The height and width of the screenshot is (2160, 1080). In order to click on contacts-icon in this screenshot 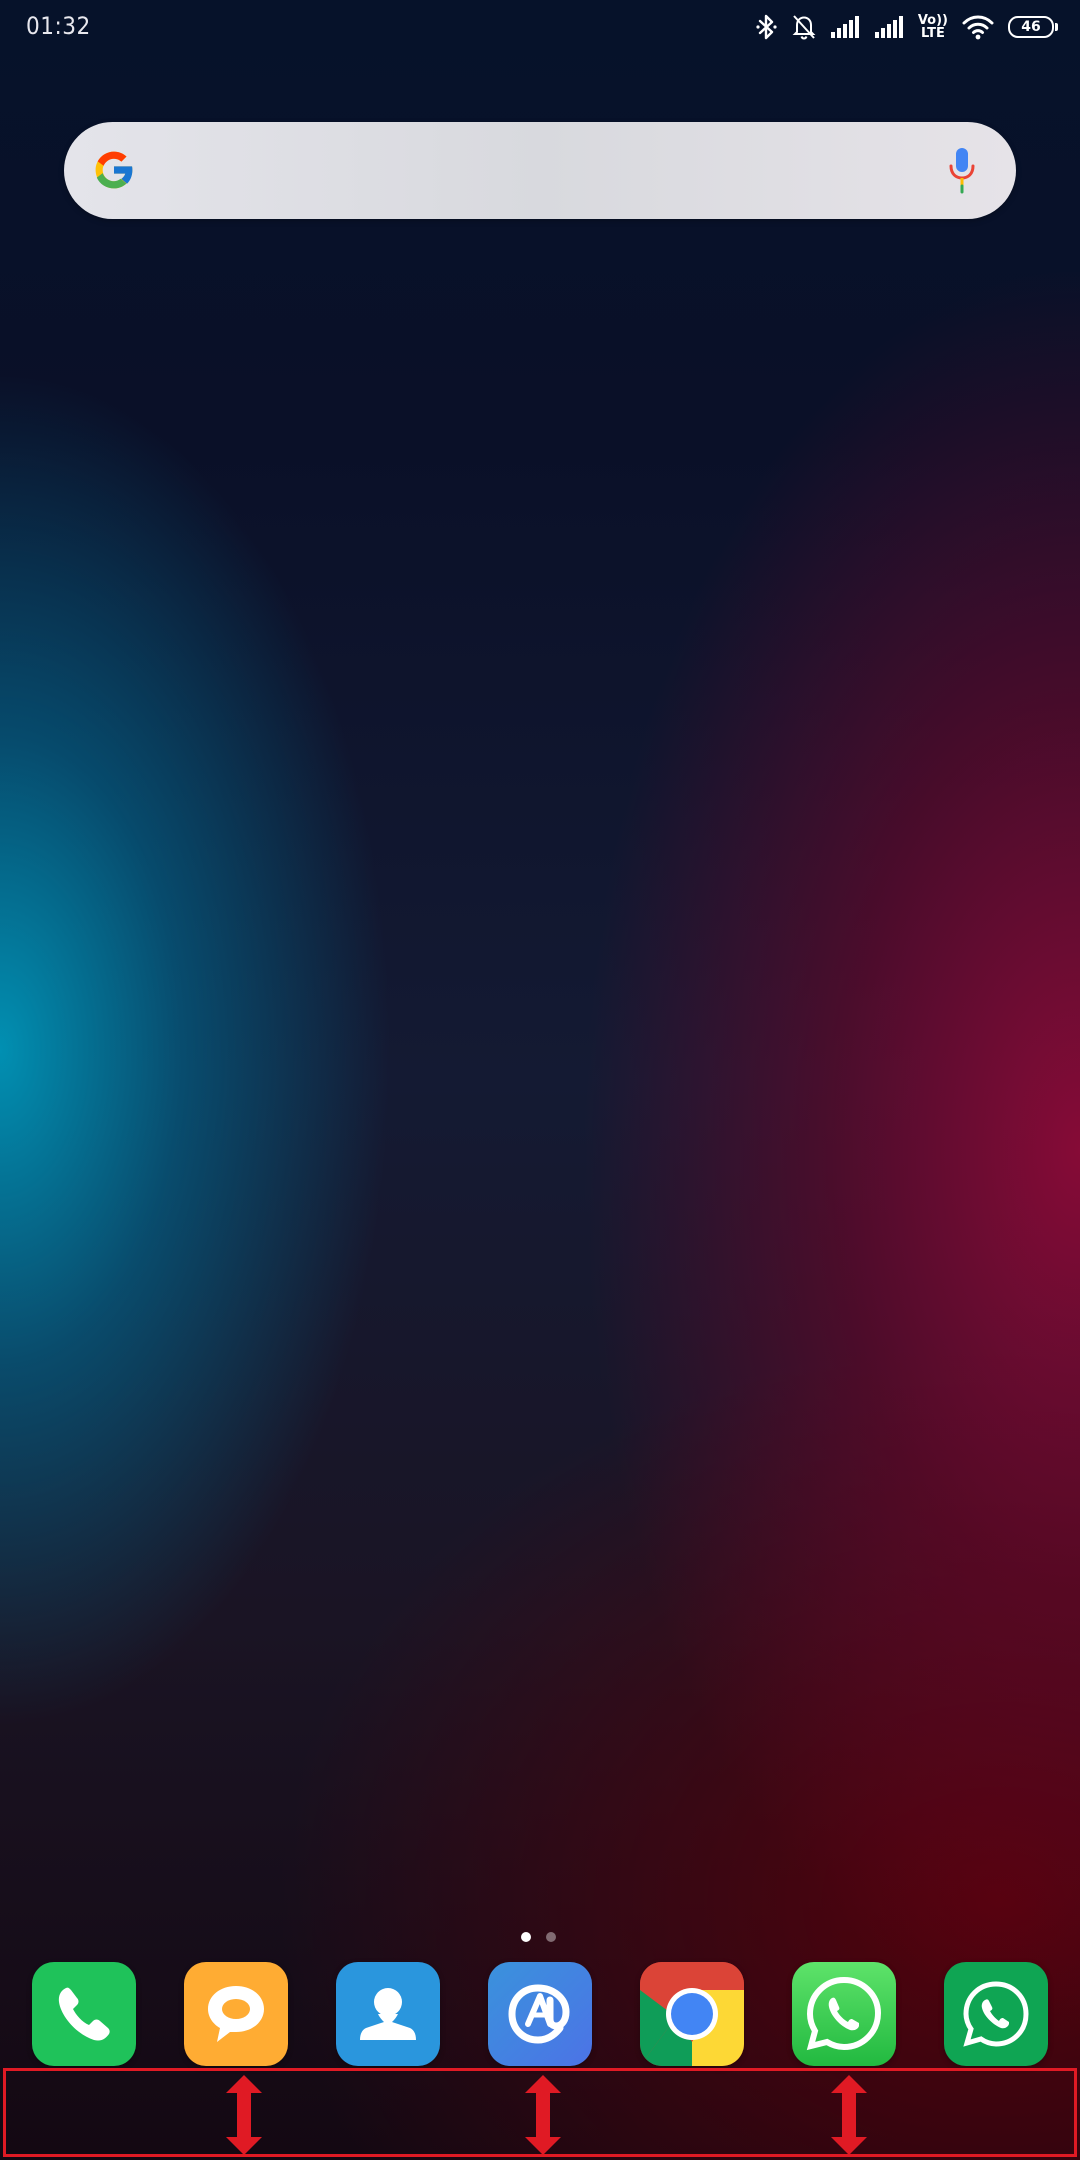, I will do `click(388, 2014)`.